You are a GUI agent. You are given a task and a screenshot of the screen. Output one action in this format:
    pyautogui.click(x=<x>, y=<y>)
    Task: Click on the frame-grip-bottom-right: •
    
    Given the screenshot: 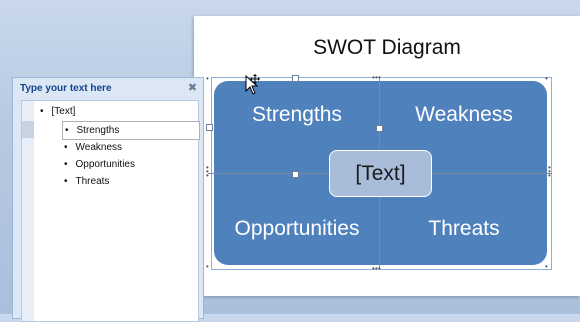 What is the action you would take?
    pyautogui.click(x=546, y=266)
    